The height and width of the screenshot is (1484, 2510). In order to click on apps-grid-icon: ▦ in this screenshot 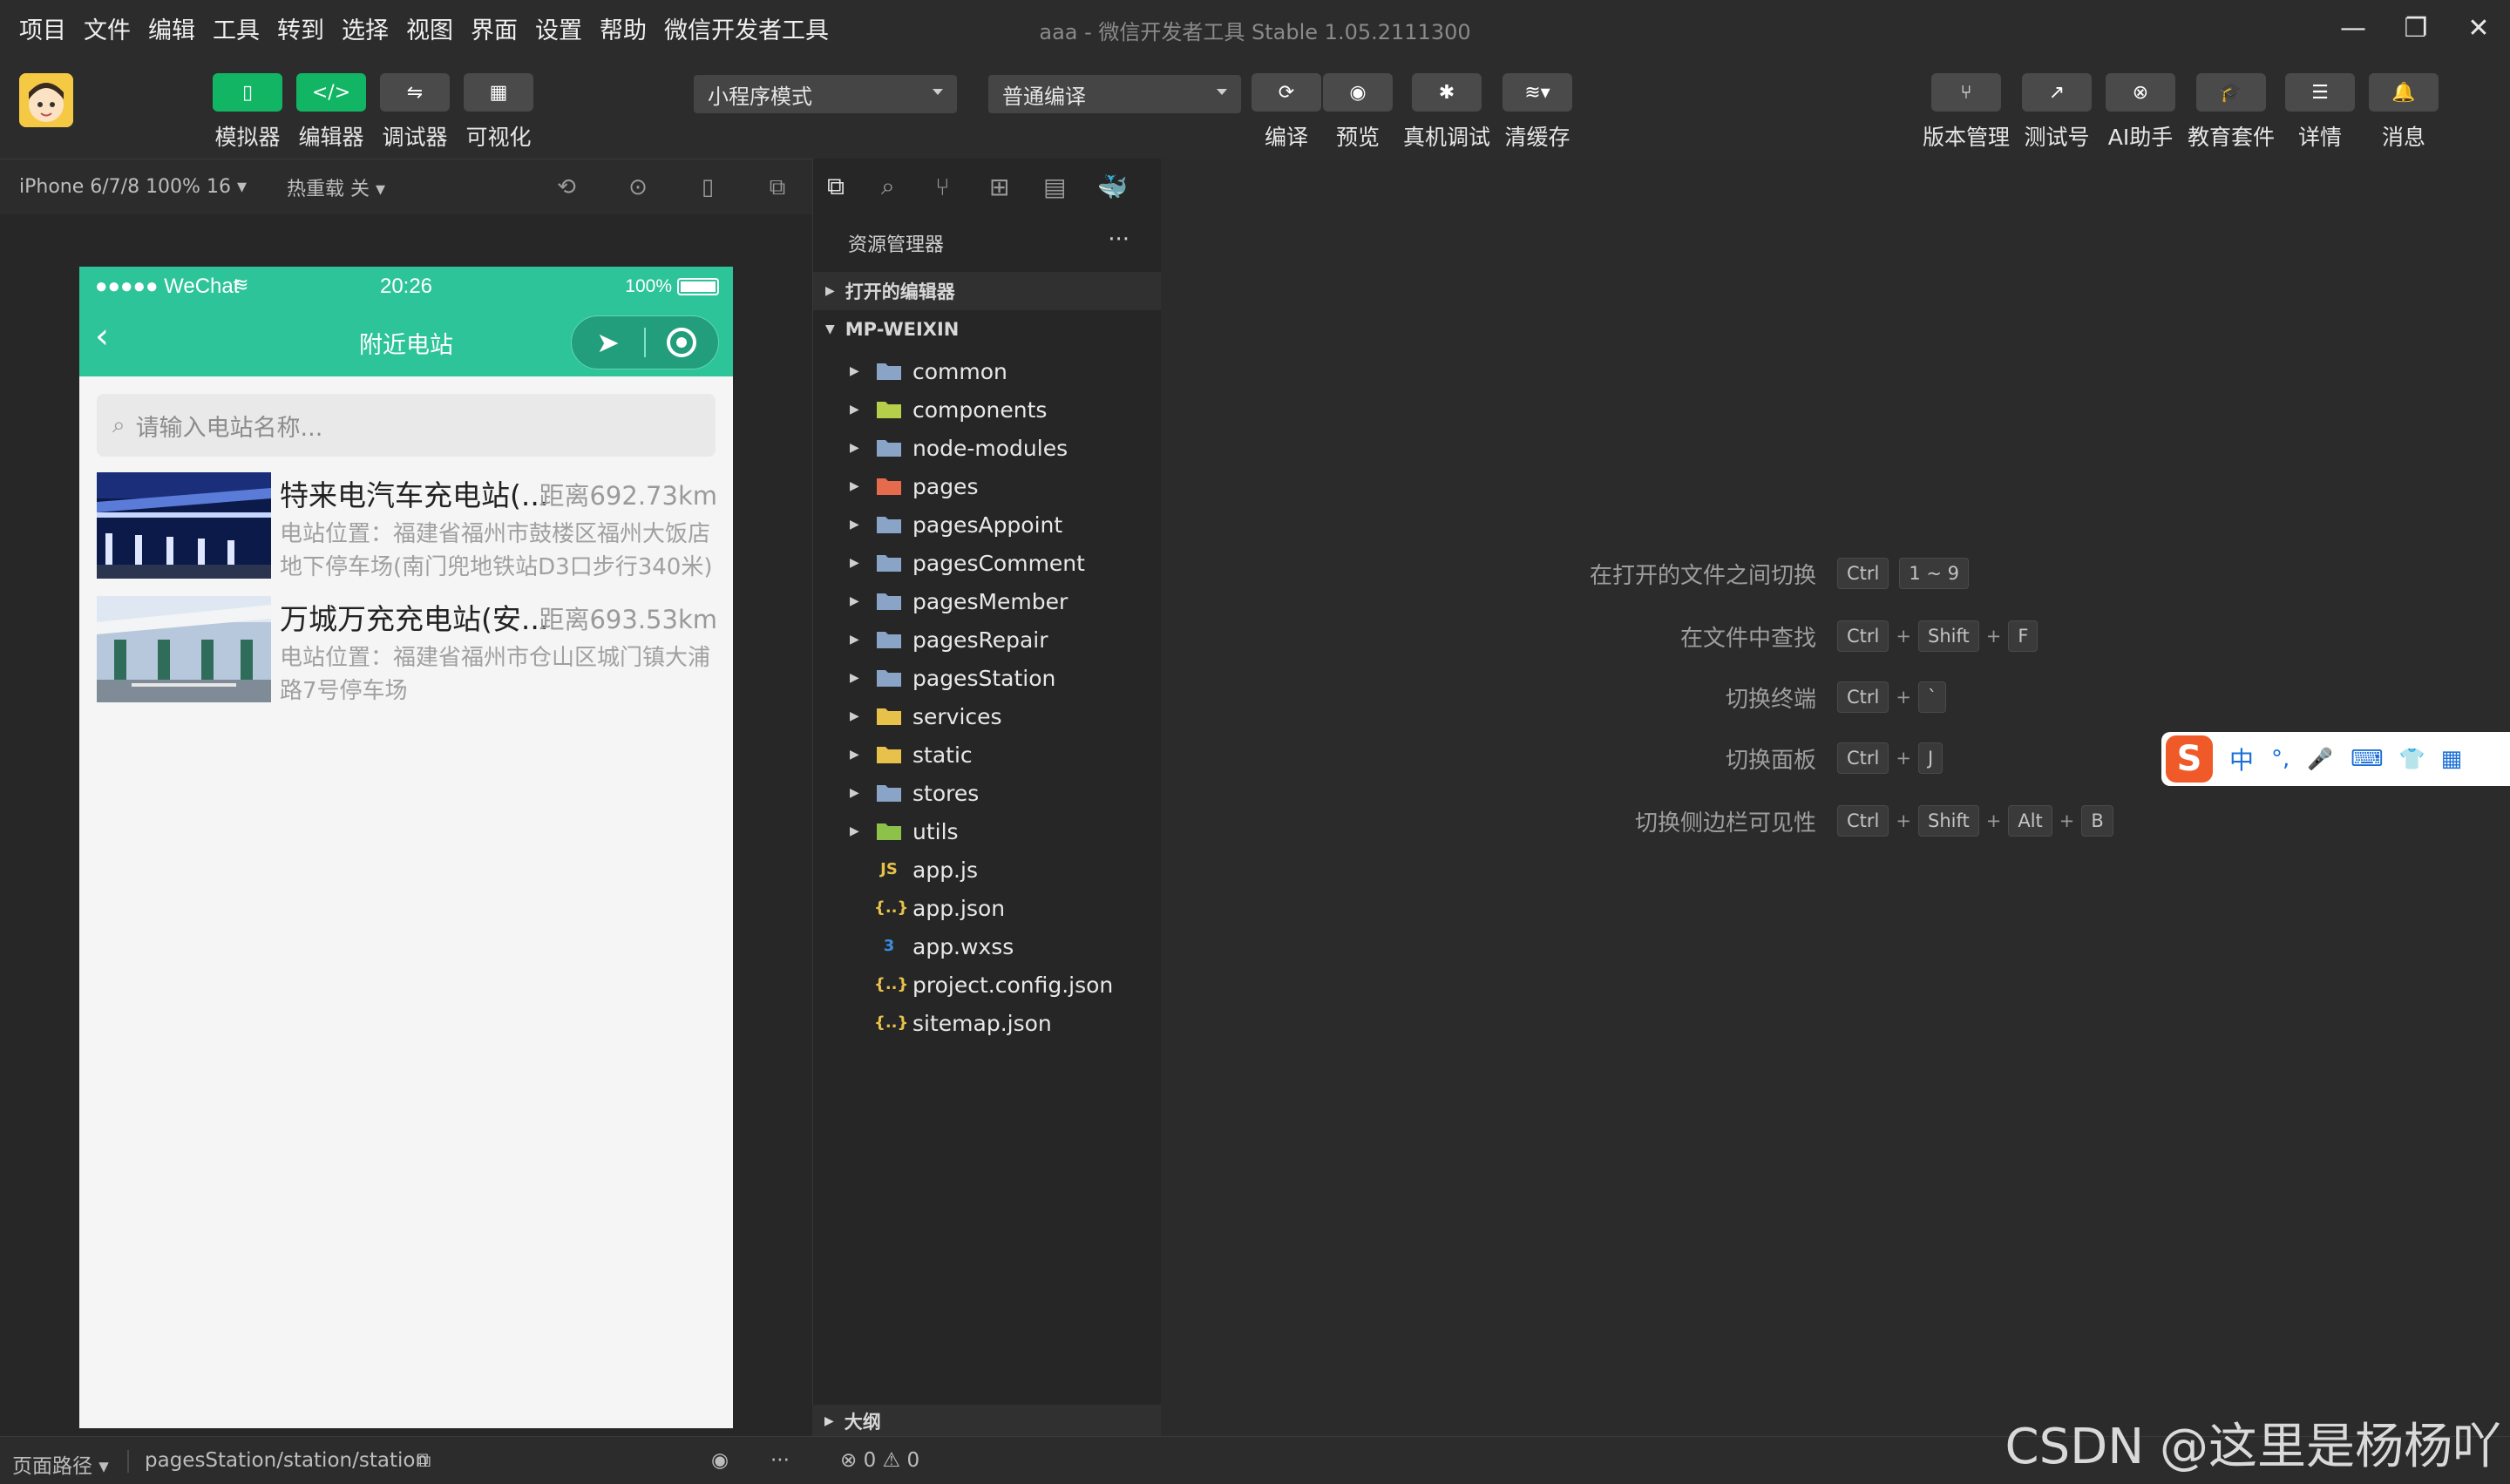, I will do `click(2452, 759)`.